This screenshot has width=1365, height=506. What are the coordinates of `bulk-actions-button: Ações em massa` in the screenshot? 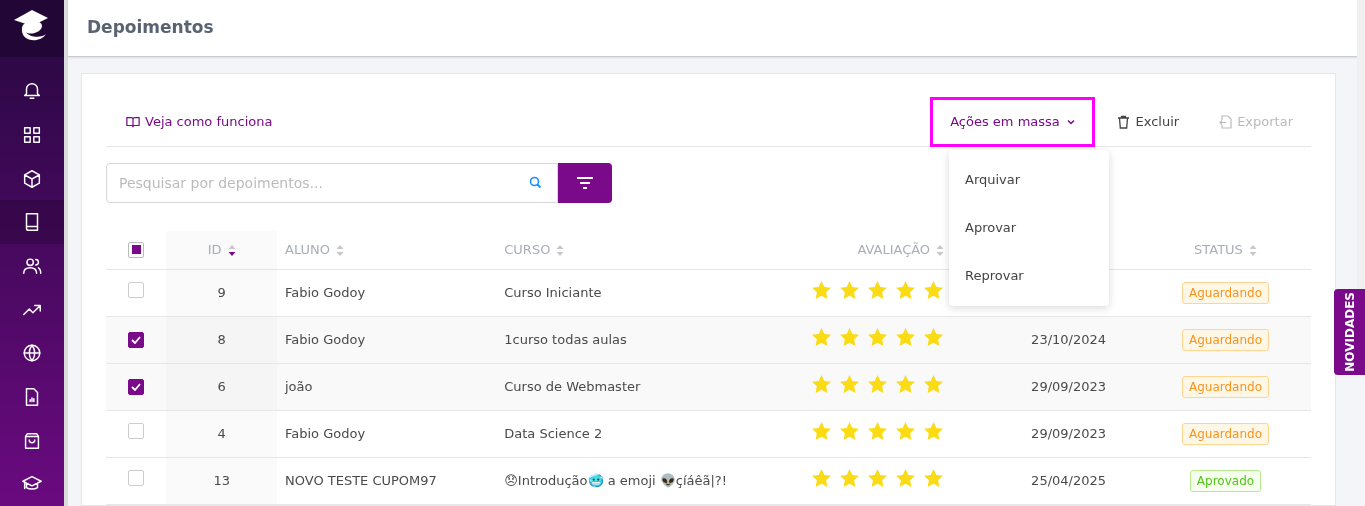 It's located at (1013, 122).